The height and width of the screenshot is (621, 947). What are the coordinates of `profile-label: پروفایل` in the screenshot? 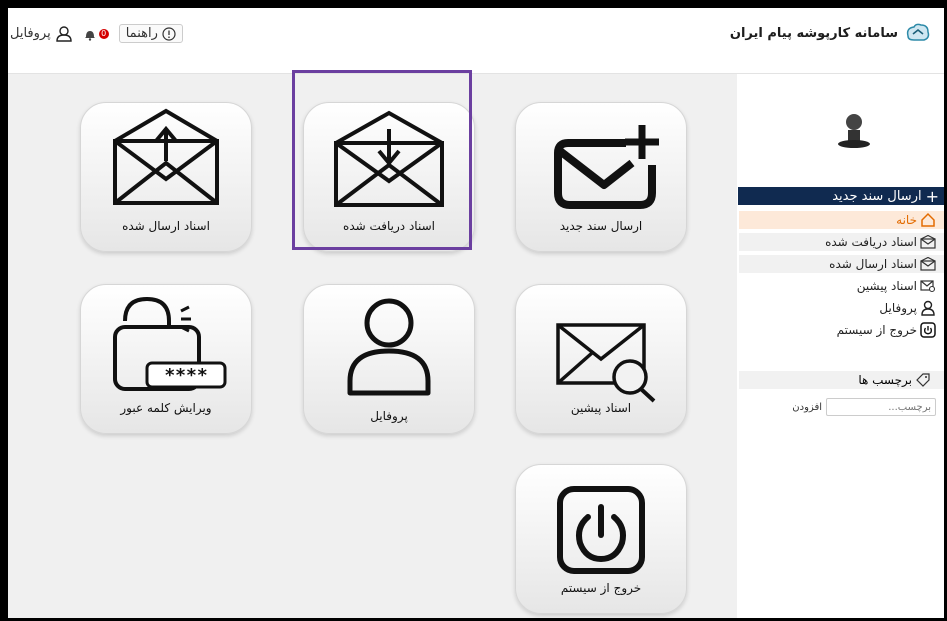 It's located at (30, 33).